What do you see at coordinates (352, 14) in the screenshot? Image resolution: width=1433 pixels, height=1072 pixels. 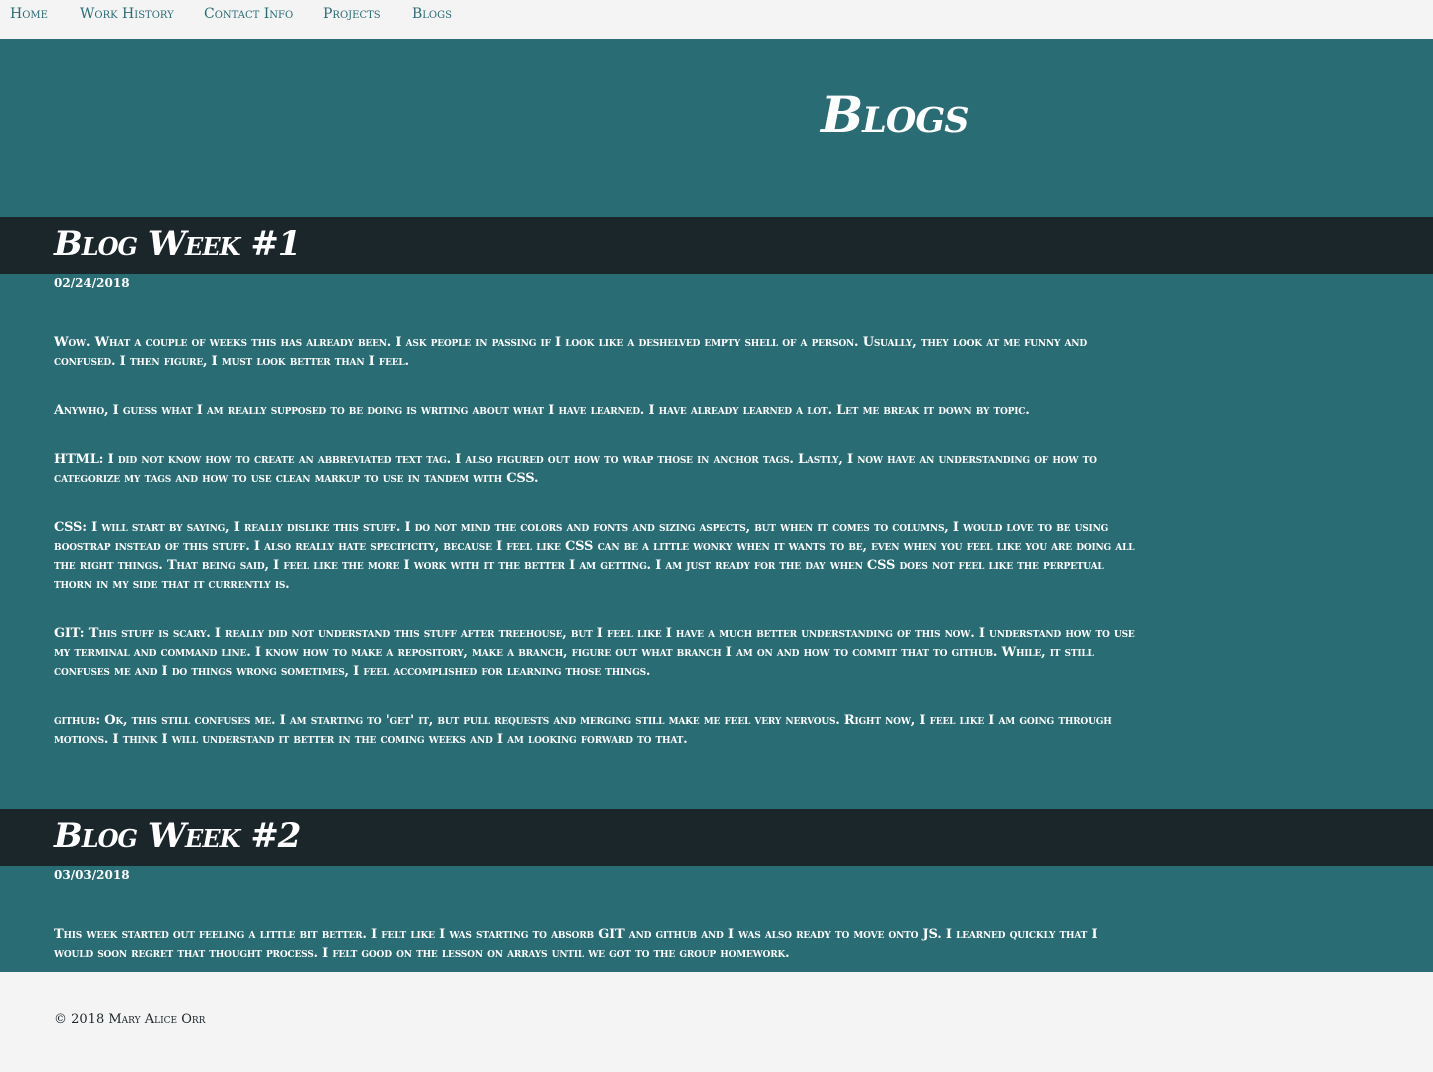 I see `nav-link-projects: Projects` at bounding box center [352, 14].